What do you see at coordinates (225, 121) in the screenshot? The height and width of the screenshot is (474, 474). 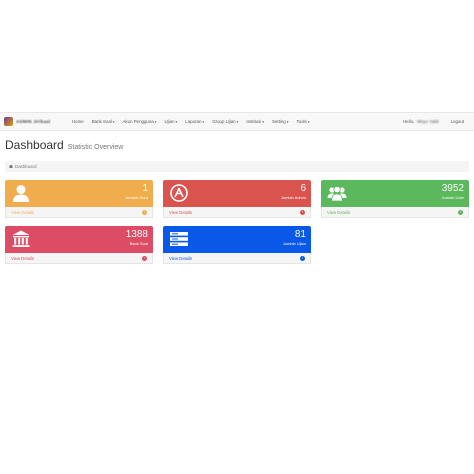 I see `nav-item-group-ujian: Group Ujian▾` at bounding box center [225, 121].